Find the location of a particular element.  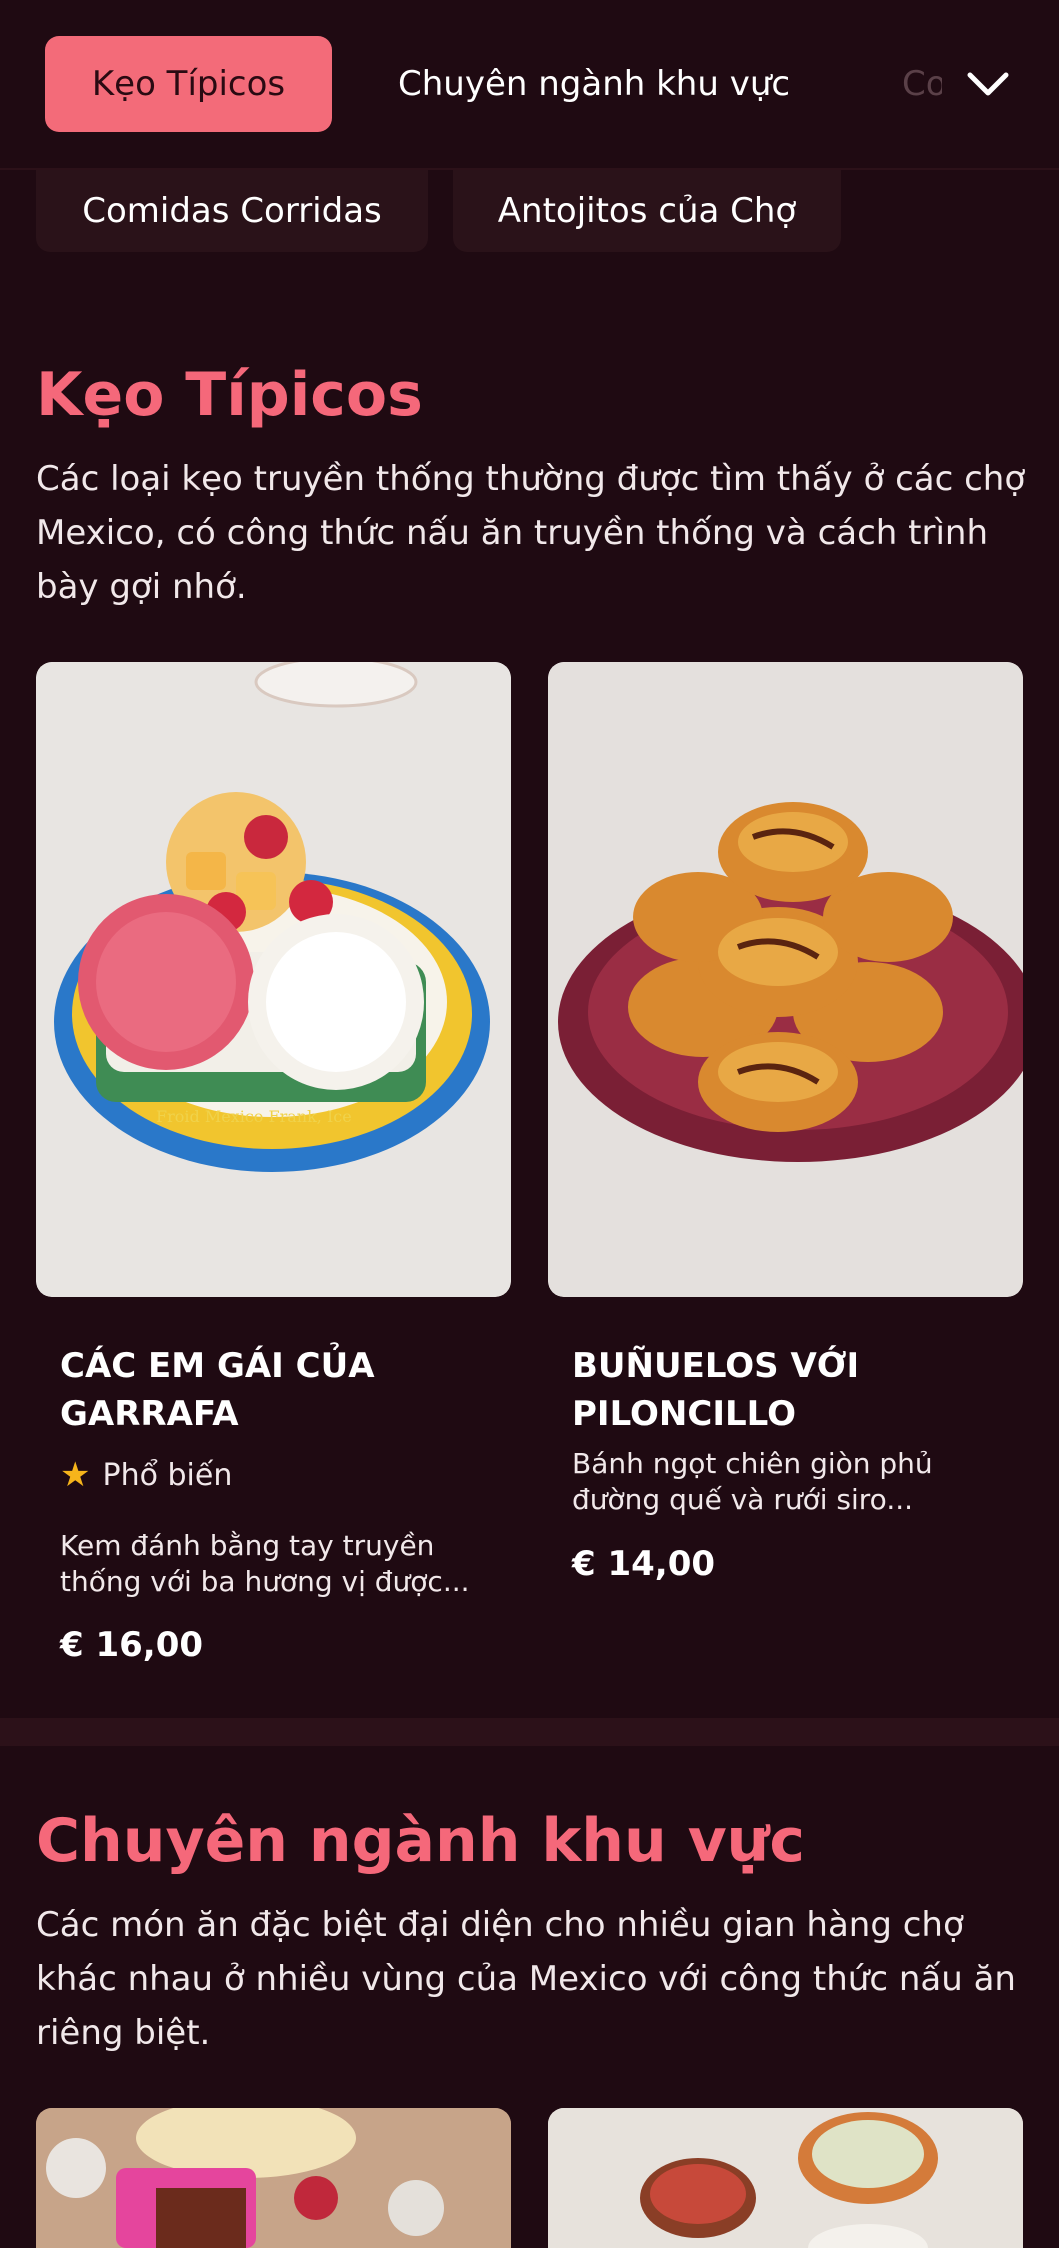

title-line: GARRAFA is located at coordinates (149, 1414).